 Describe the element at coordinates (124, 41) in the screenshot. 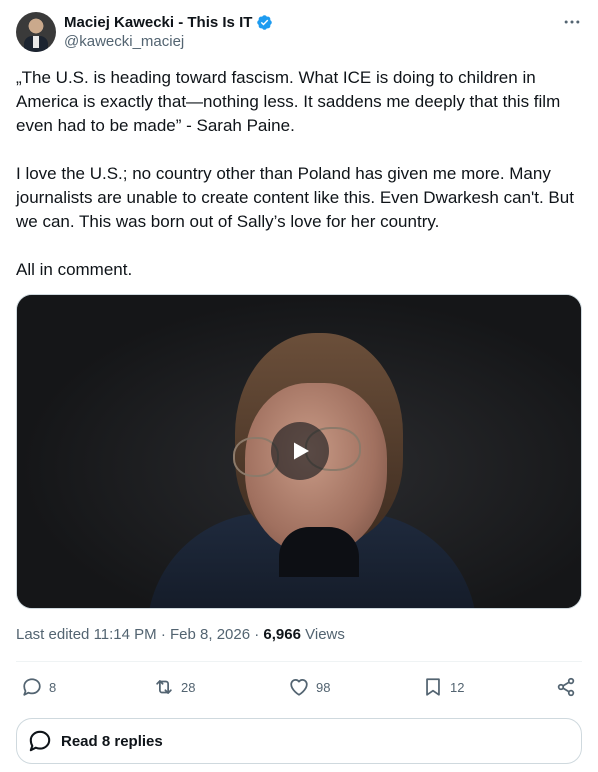

I see `author-handle: @kawecki_maciej` at that location.